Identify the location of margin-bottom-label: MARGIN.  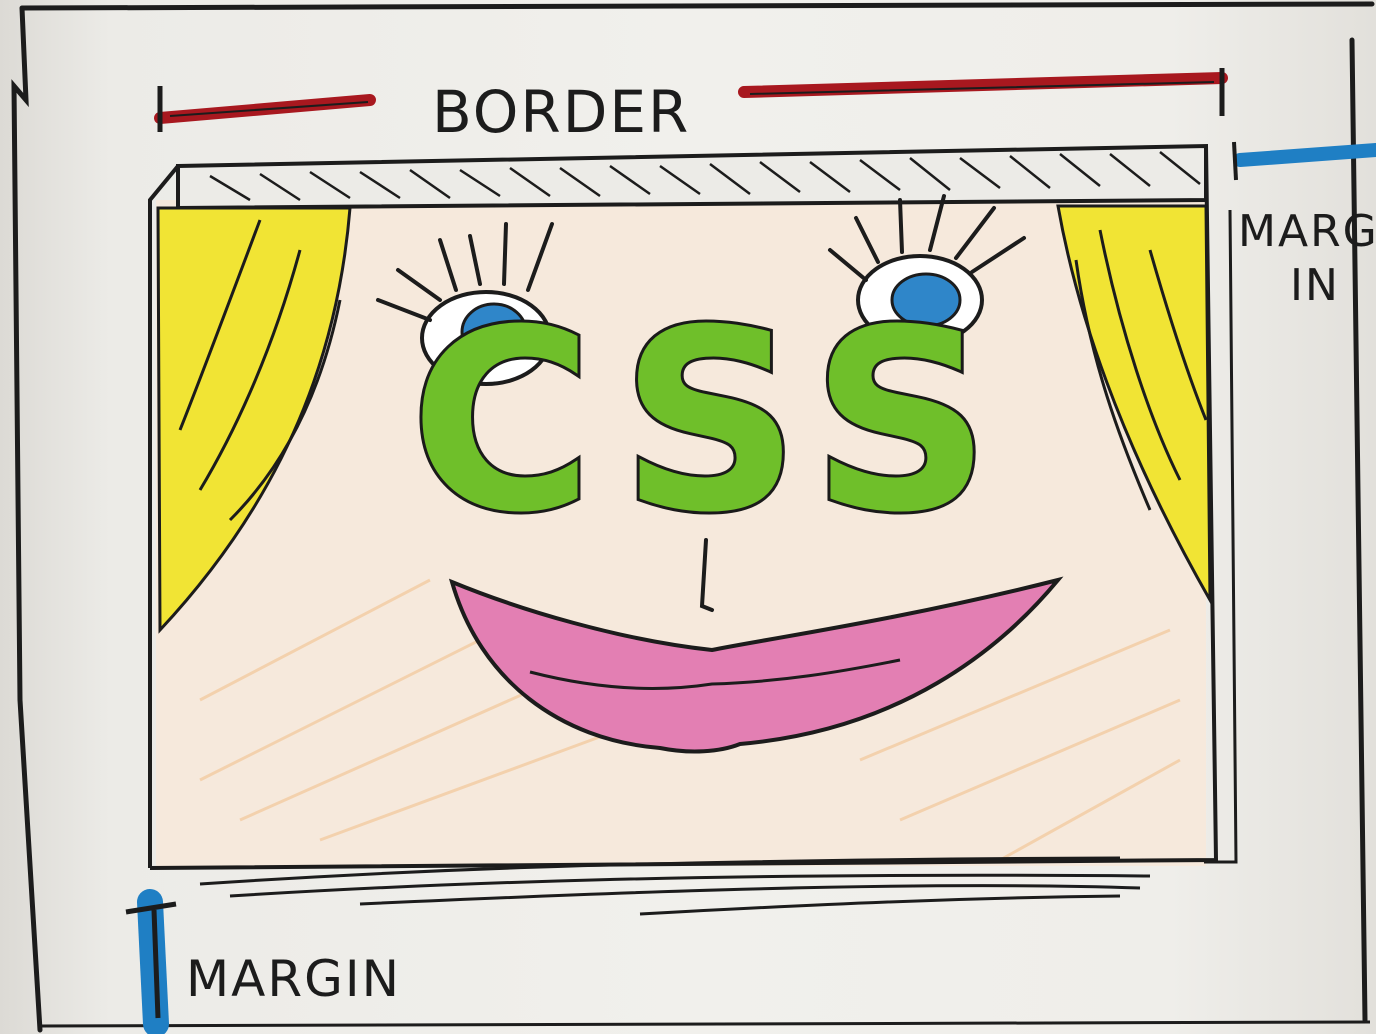
(293, 979).